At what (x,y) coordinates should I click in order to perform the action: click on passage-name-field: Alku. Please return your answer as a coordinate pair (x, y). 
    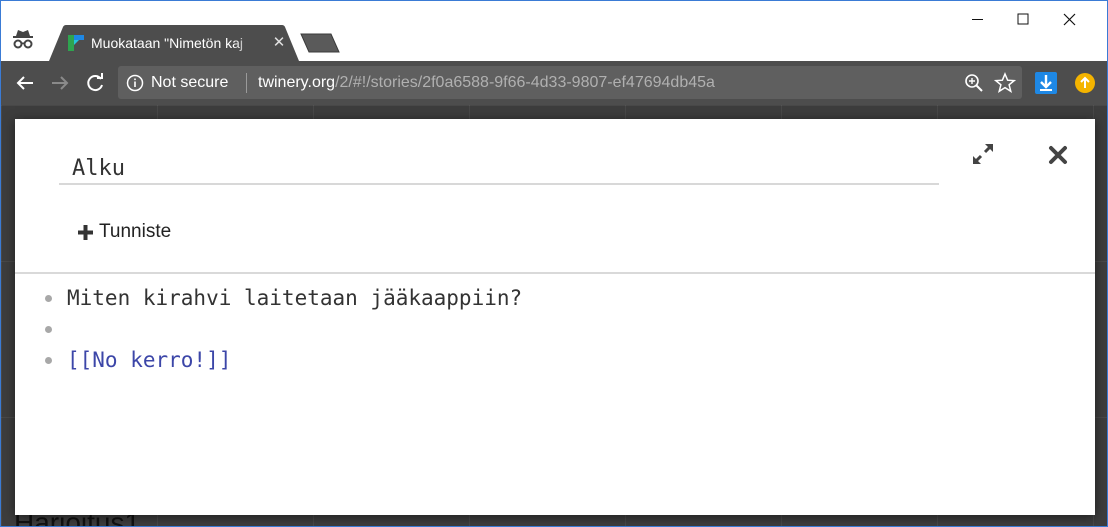
    Looking at the image, I should click on (499, 160).